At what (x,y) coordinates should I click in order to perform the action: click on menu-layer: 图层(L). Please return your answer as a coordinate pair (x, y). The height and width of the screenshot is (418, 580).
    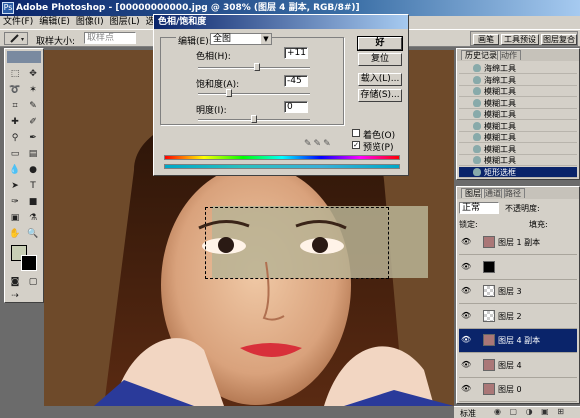
    Looking at the image, I should click on (125, 22).